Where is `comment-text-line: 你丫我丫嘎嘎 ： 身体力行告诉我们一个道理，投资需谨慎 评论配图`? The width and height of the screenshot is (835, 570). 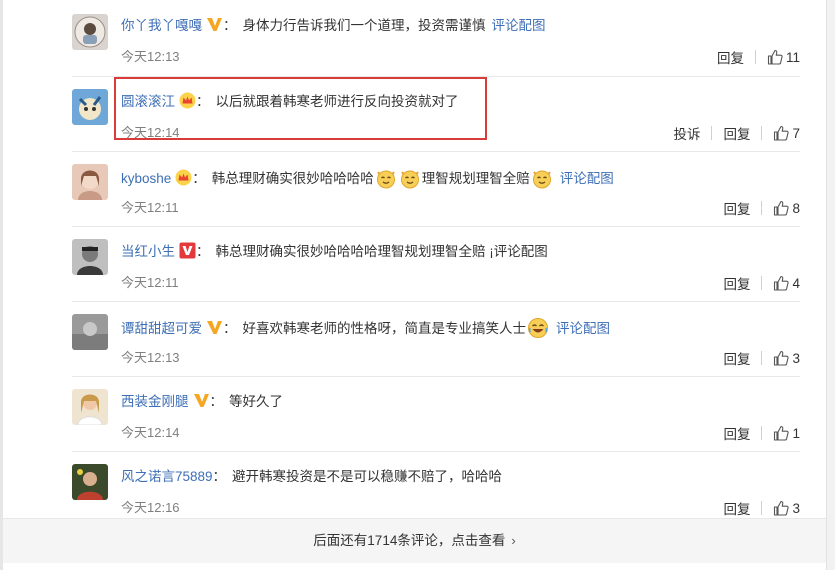 comment-text-line: 你丫我丫嘎嘎 ： 身体力行告诉我们一个道理，投资需谨慎 评论配图 is located at coordinates (333, 26).